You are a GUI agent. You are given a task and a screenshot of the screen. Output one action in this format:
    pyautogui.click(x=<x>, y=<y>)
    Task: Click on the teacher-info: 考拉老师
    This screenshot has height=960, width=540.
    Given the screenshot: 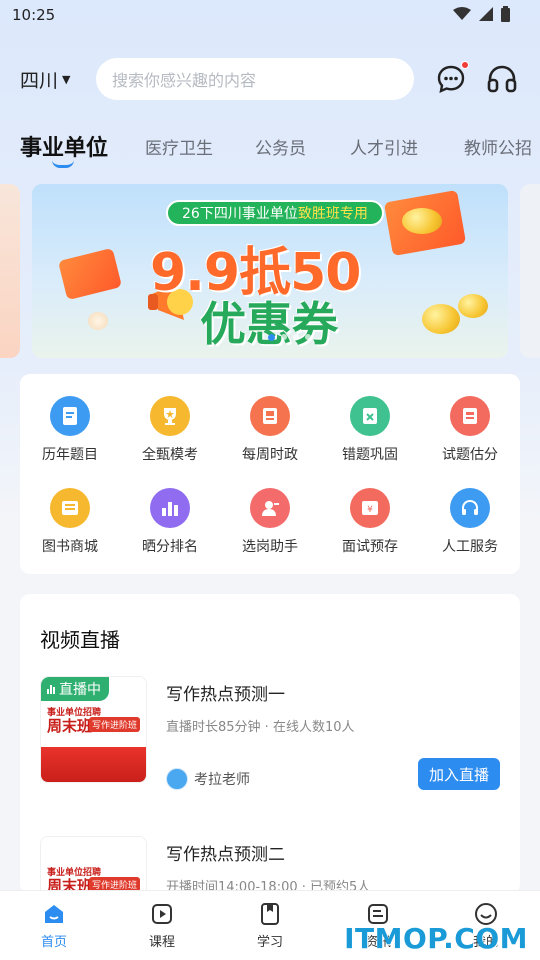 What is the action you would take?
    pyautogui.click(x=208, y=779)
    